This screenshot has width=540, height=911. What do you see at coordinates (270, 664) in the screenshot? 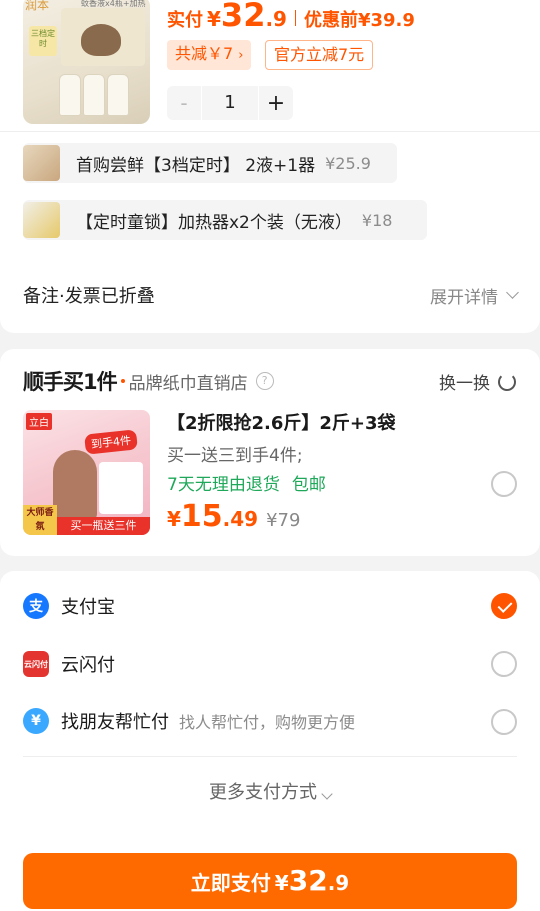
I see `payment-option-unionpay: 云闪付 云闪付` at bounding box center [270, 664].